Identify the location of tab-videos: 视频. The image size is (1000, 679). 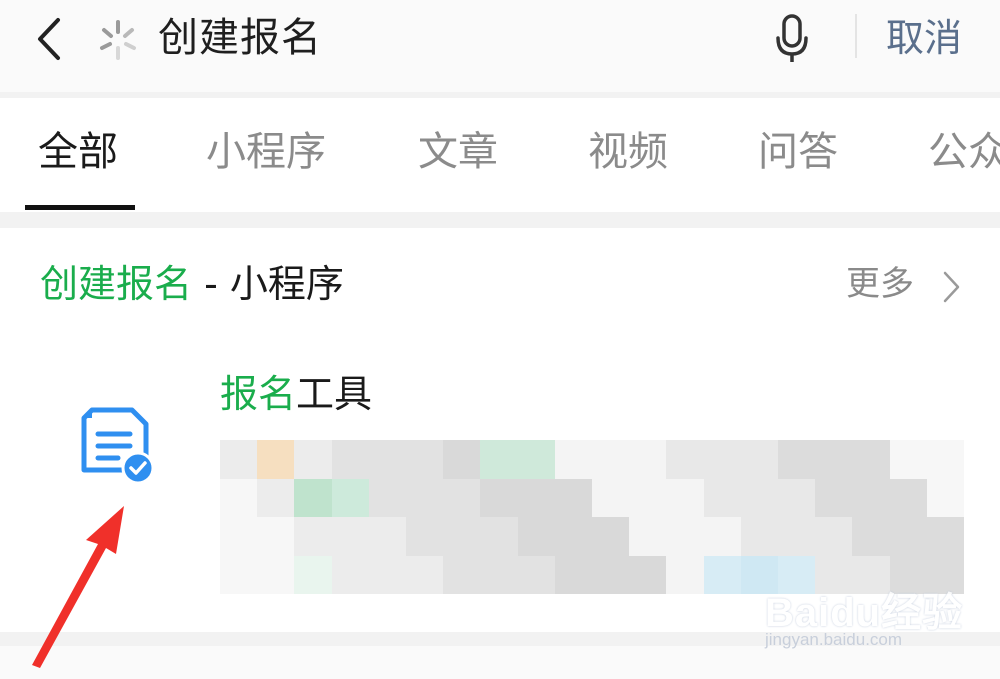
(628, 152).